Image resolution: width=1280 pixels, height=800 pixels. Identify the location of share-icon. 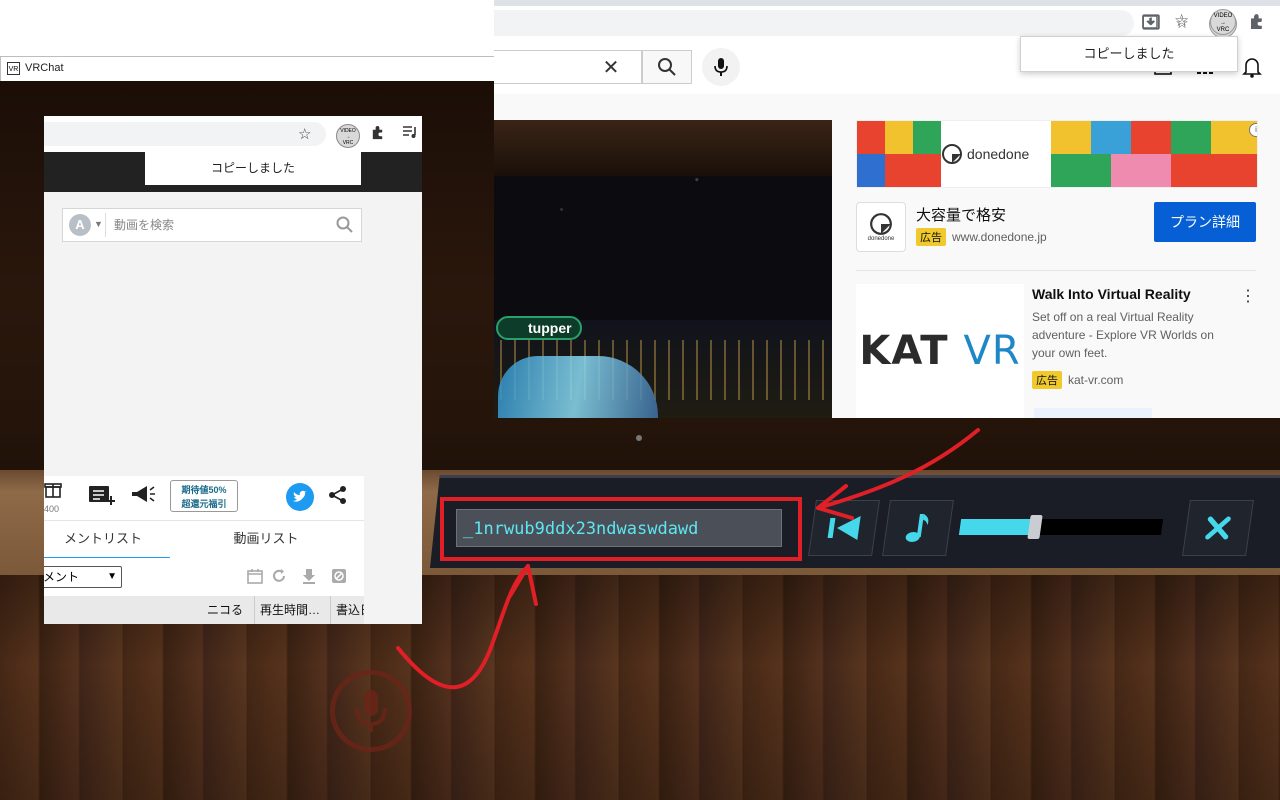
(338, 497).